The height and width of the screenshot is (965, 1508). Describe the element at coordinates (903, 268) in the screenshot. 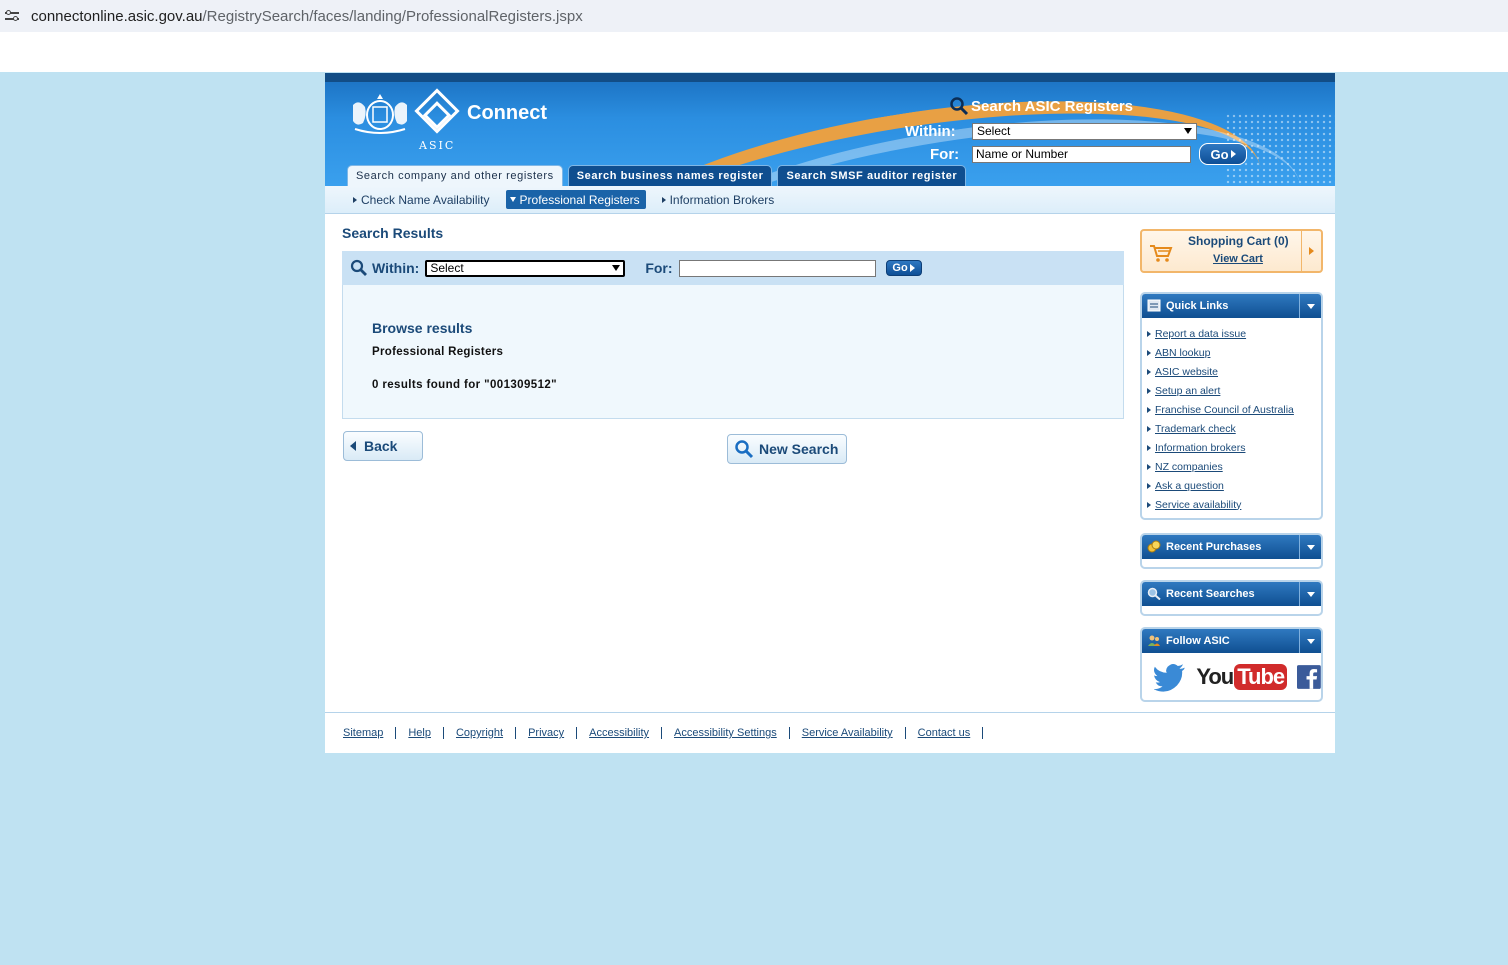

I see `go-button: Go` at that location.